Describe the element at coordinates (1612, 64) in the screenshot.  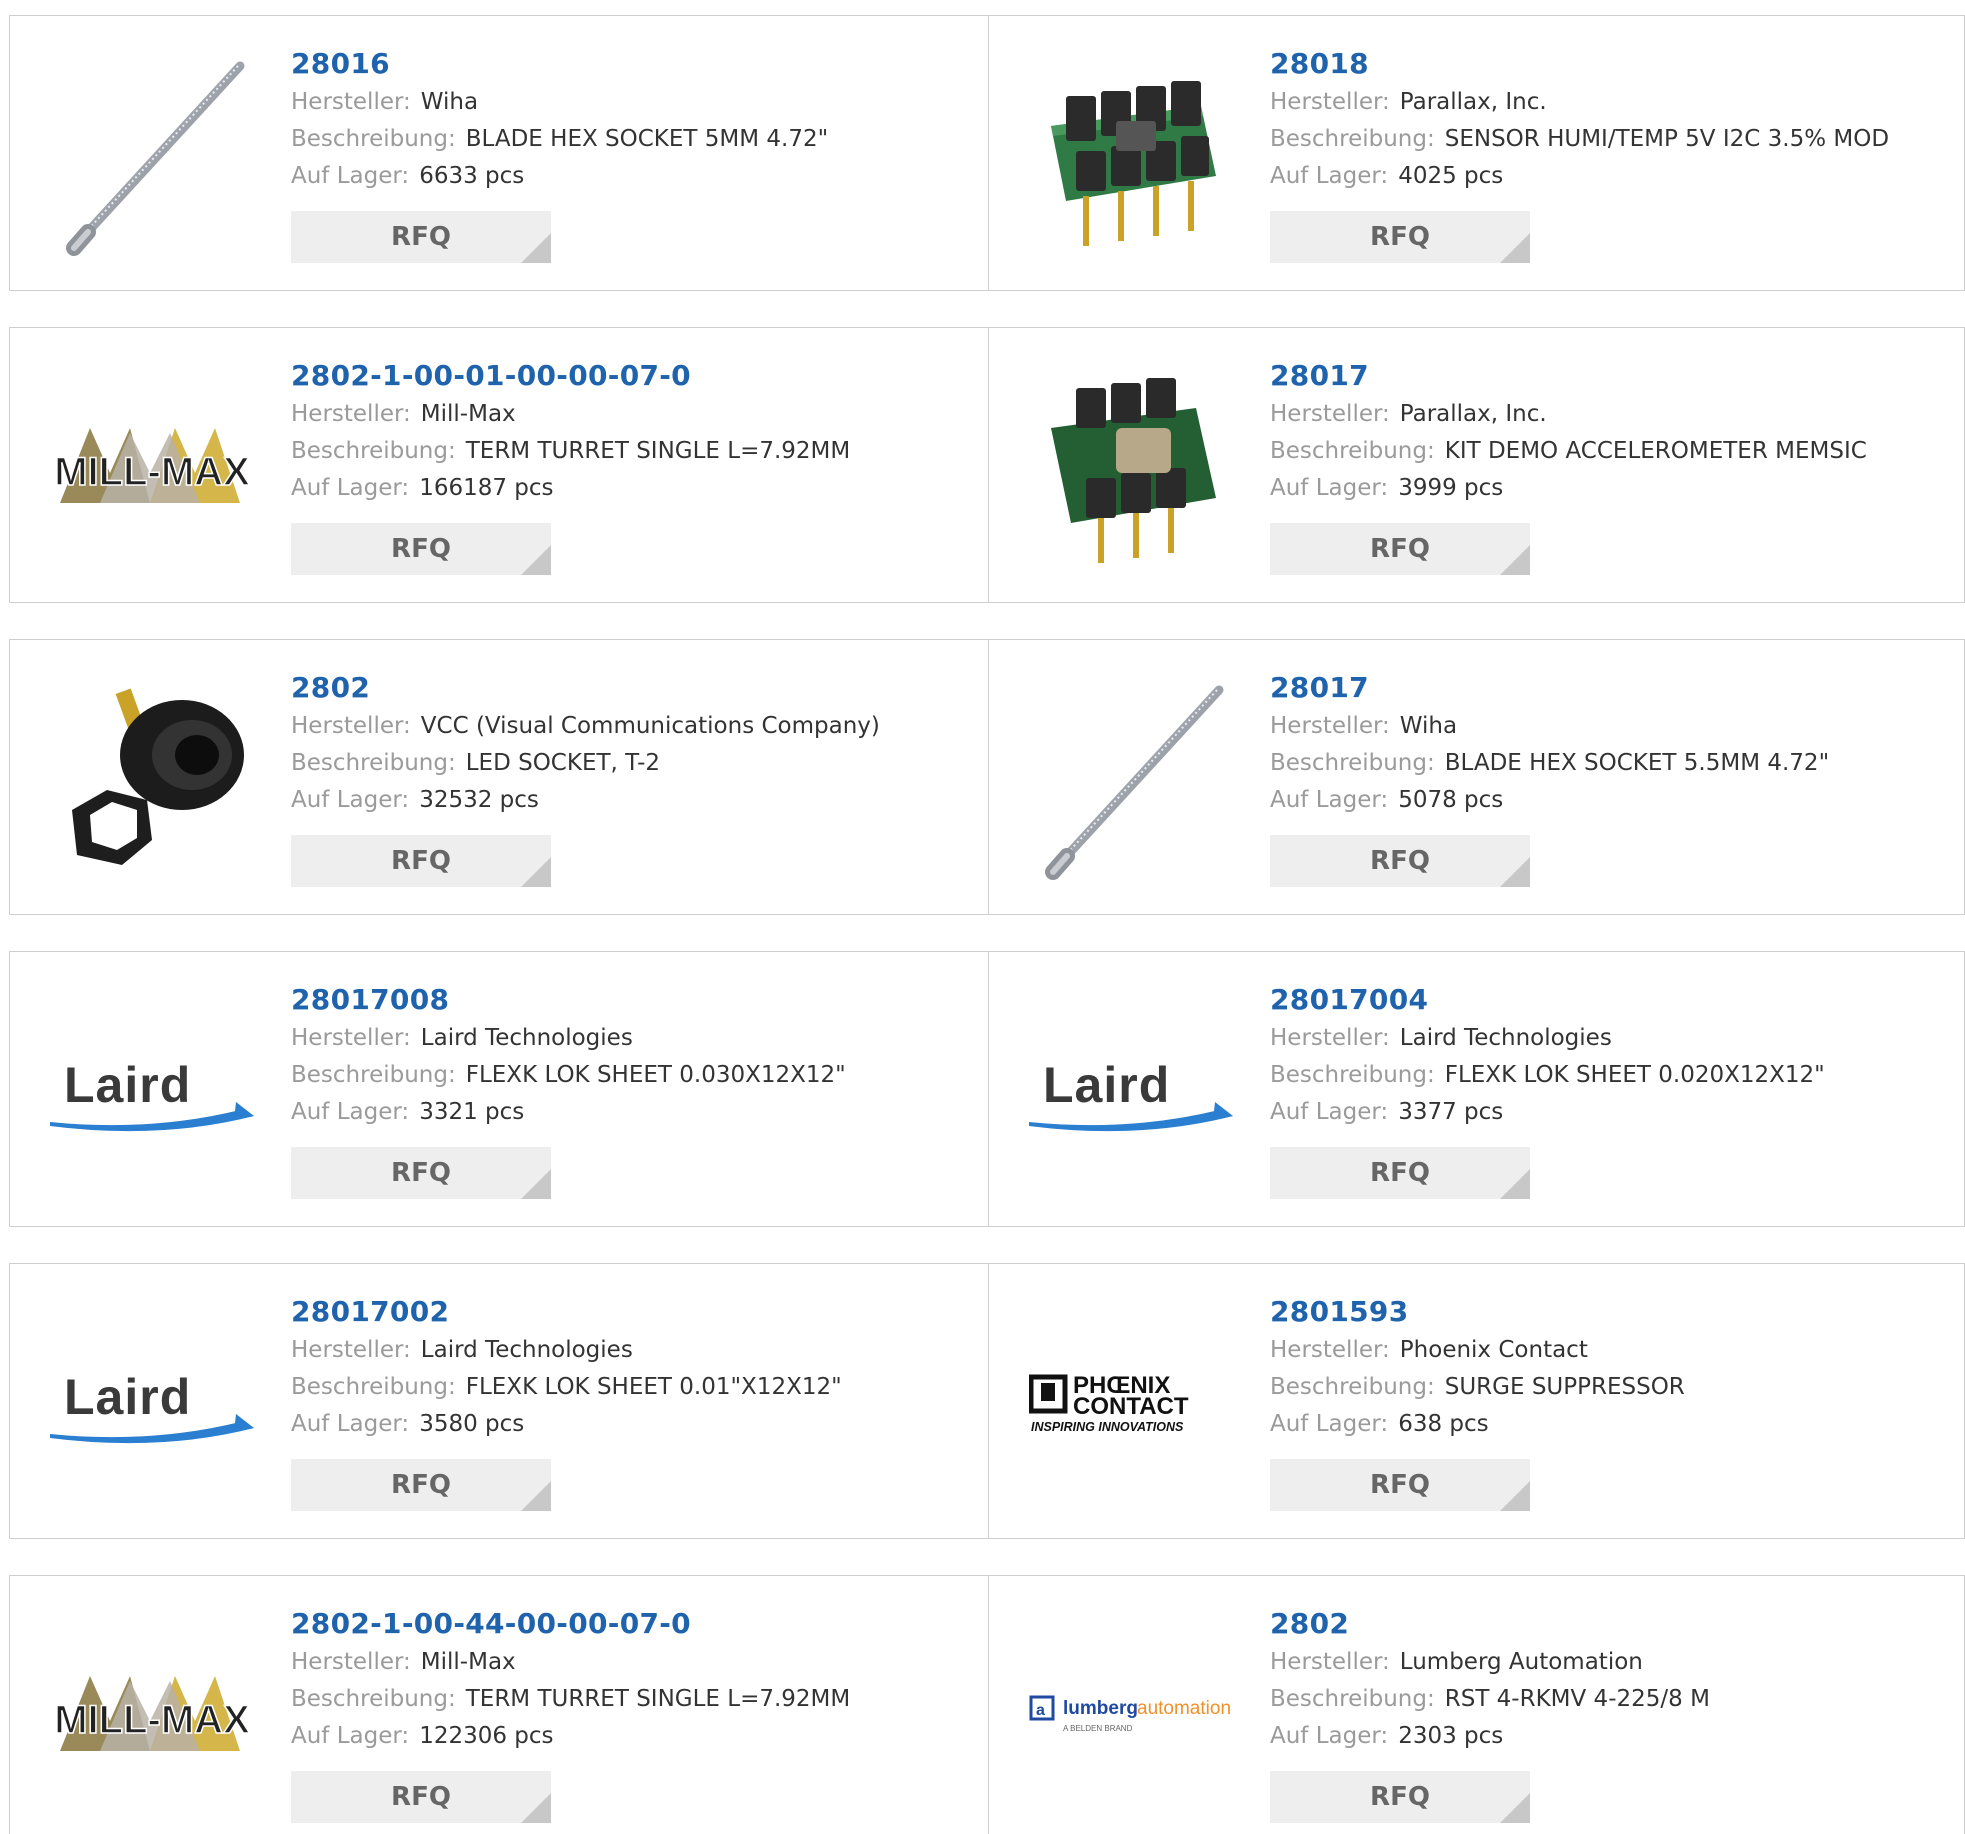
I see `part-number-link: 28018` at that location.